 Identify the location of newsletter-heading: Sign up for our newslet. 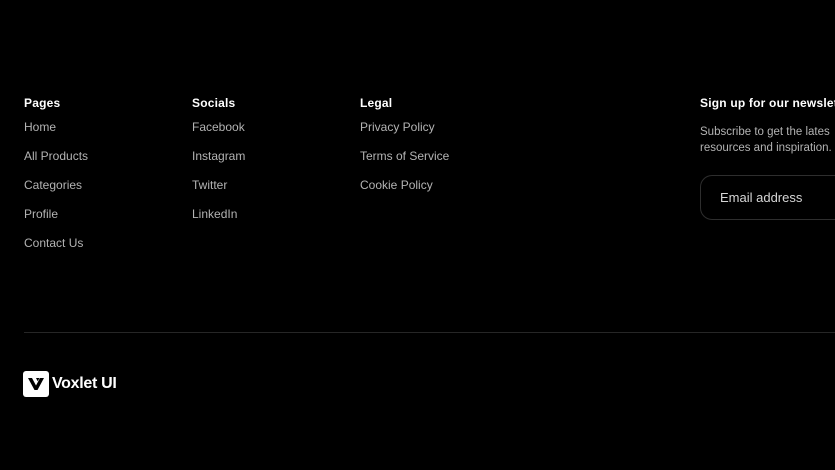
(767, 103).